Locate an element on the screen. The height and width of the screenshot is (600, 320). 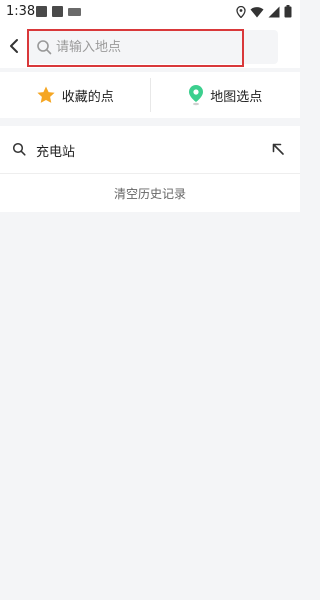
history-list: 充电站 清空历史记录 is located at coordinates (150, 169).